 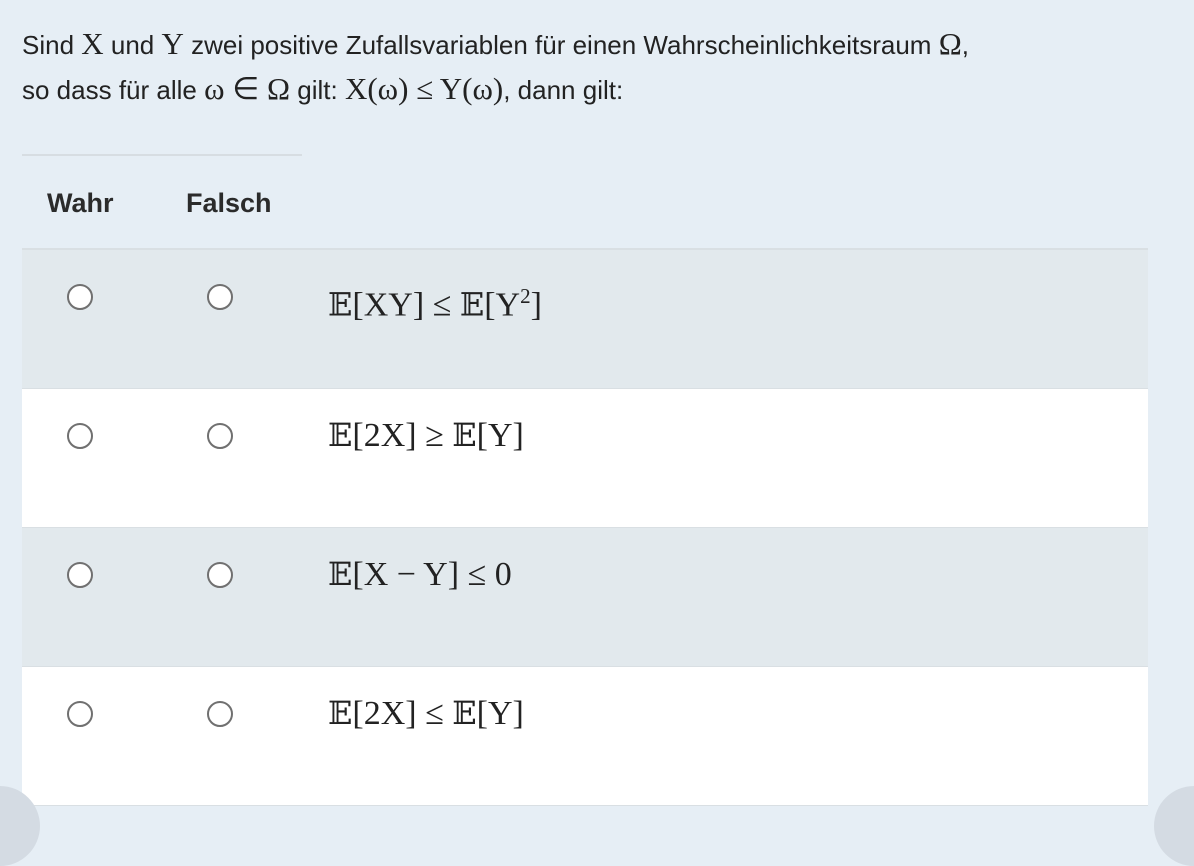 What do you see at coordinates (132, 45) in the screenshot?
I see `question-text-part: und` at bounding box center [132, 45].